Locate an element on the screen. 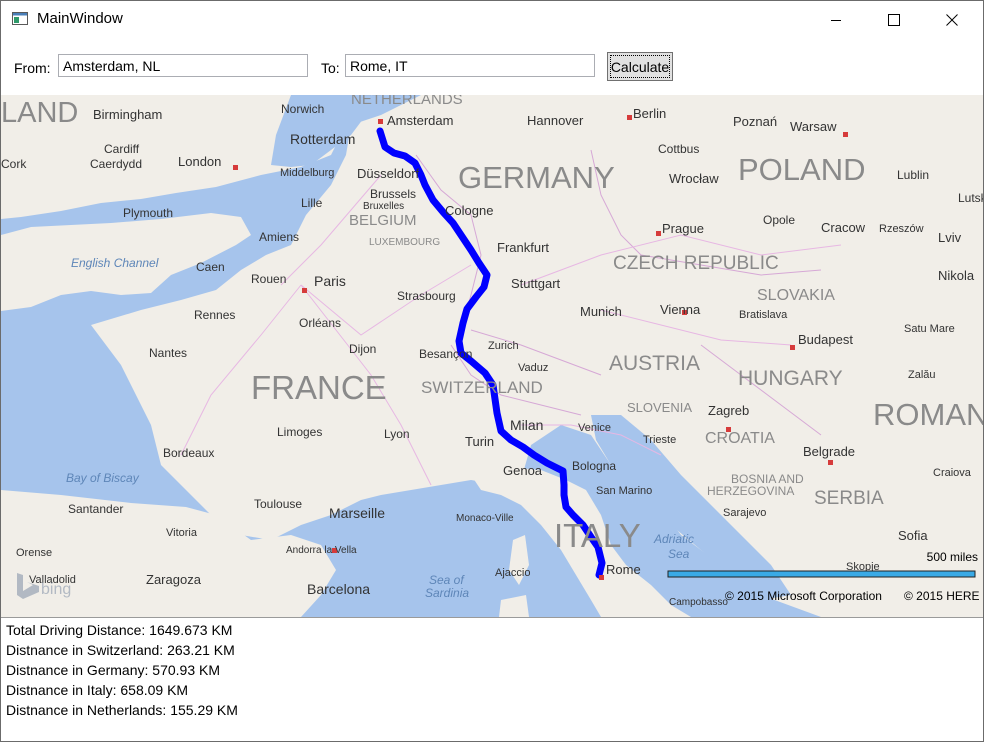 Image resolution: width=984 pixels, height=742 pixels. city-label: Barcelona is located at coordinates (338, 589).